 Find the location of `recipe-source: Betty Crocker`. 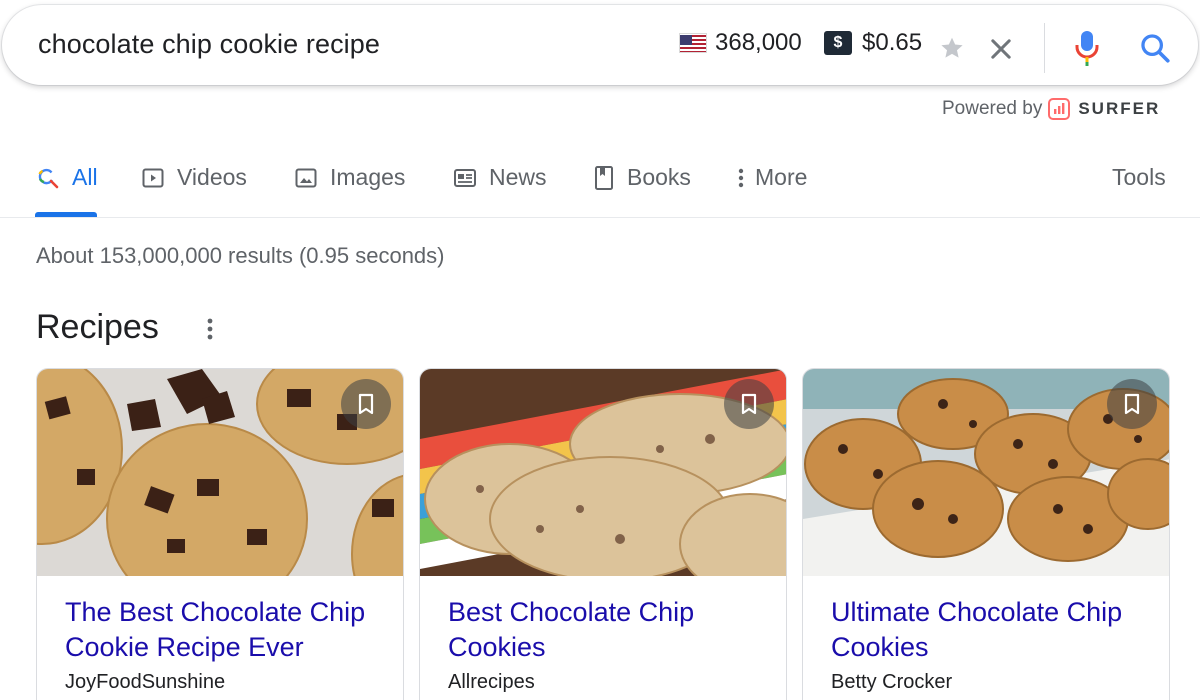

recipe-source: Betty Crocker is located at coordinates (892, 682).